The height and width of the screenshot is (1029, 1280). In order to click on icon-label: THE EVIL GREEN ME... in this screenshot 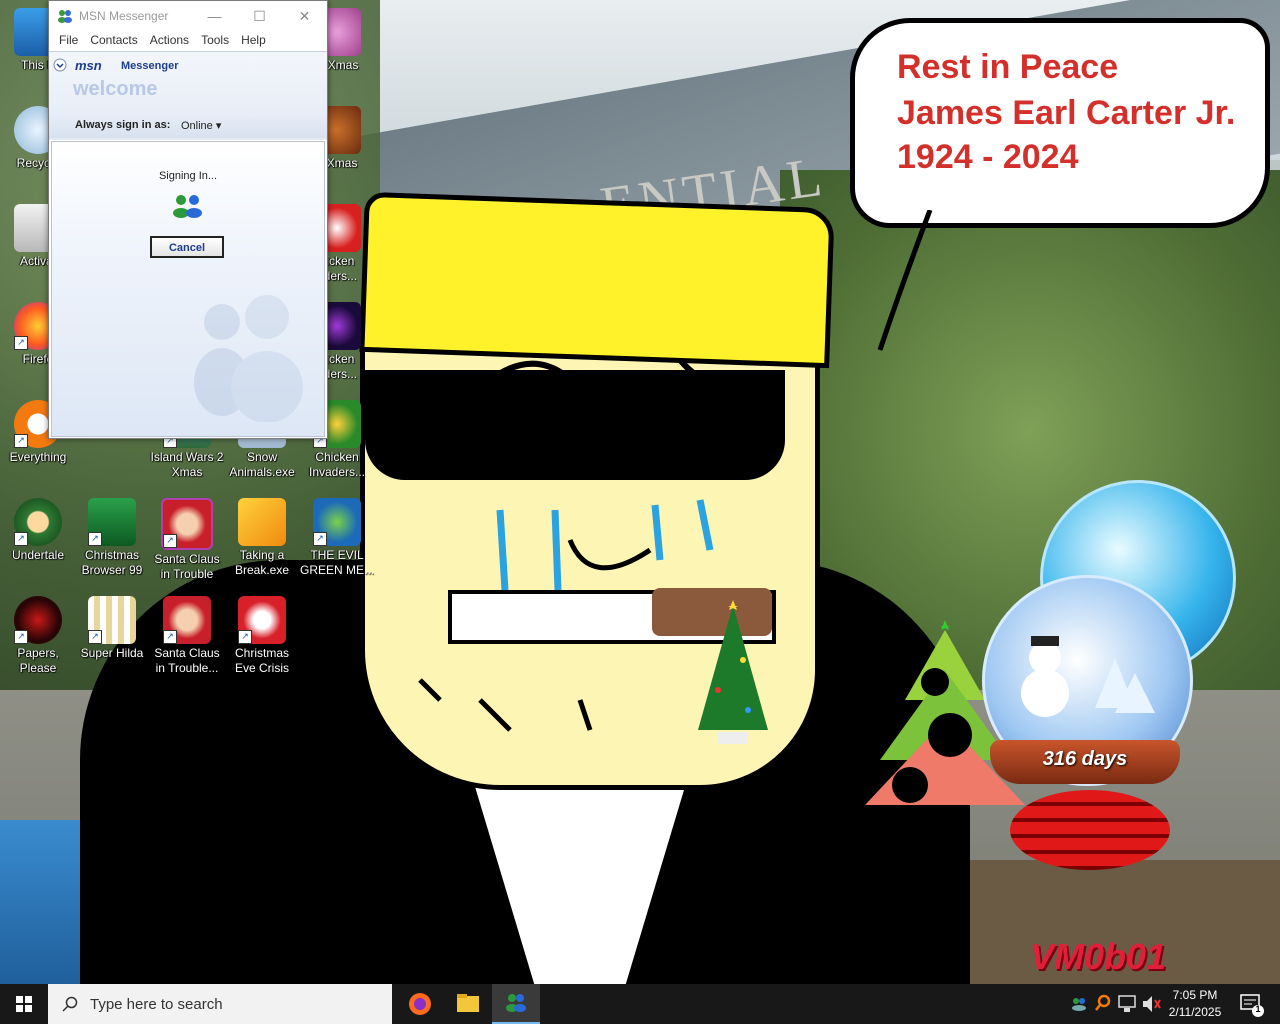, I will do `click(336, 562)`.